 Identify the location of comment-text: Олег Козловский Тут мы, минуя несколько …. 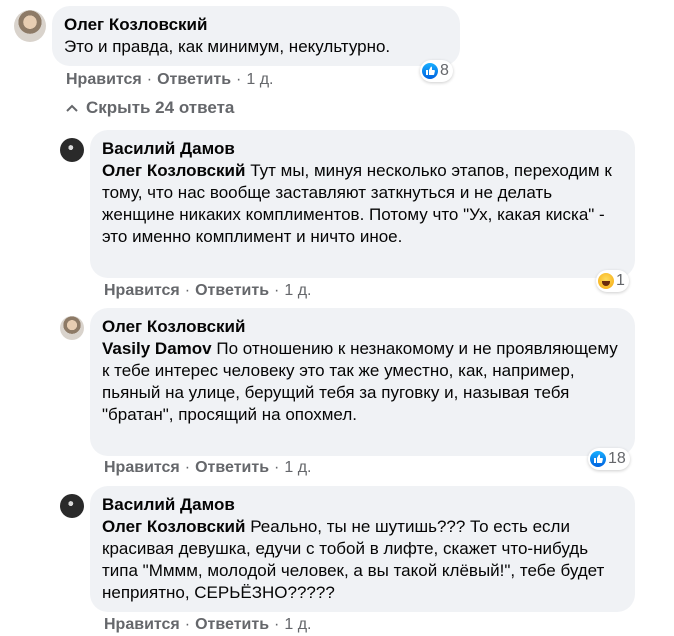
(362, 204).